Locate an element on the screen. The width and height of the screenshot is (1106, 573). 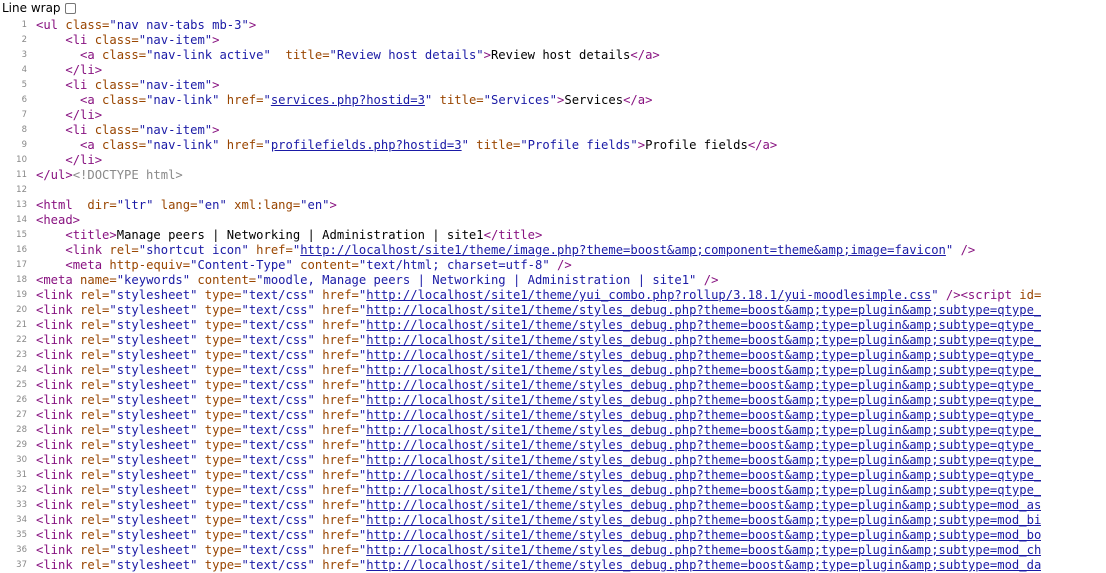
source-line: 12 is located at coordinates (553, 190).